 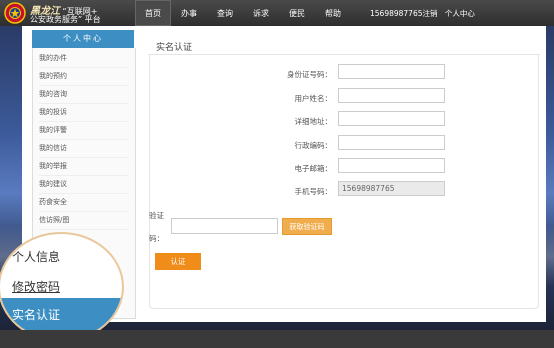 What do you see at coordinates (84, 185) in the screenshot?
I see `sidebar-item-my-suggestions: 我的建议` at bounding box center [84, 185].